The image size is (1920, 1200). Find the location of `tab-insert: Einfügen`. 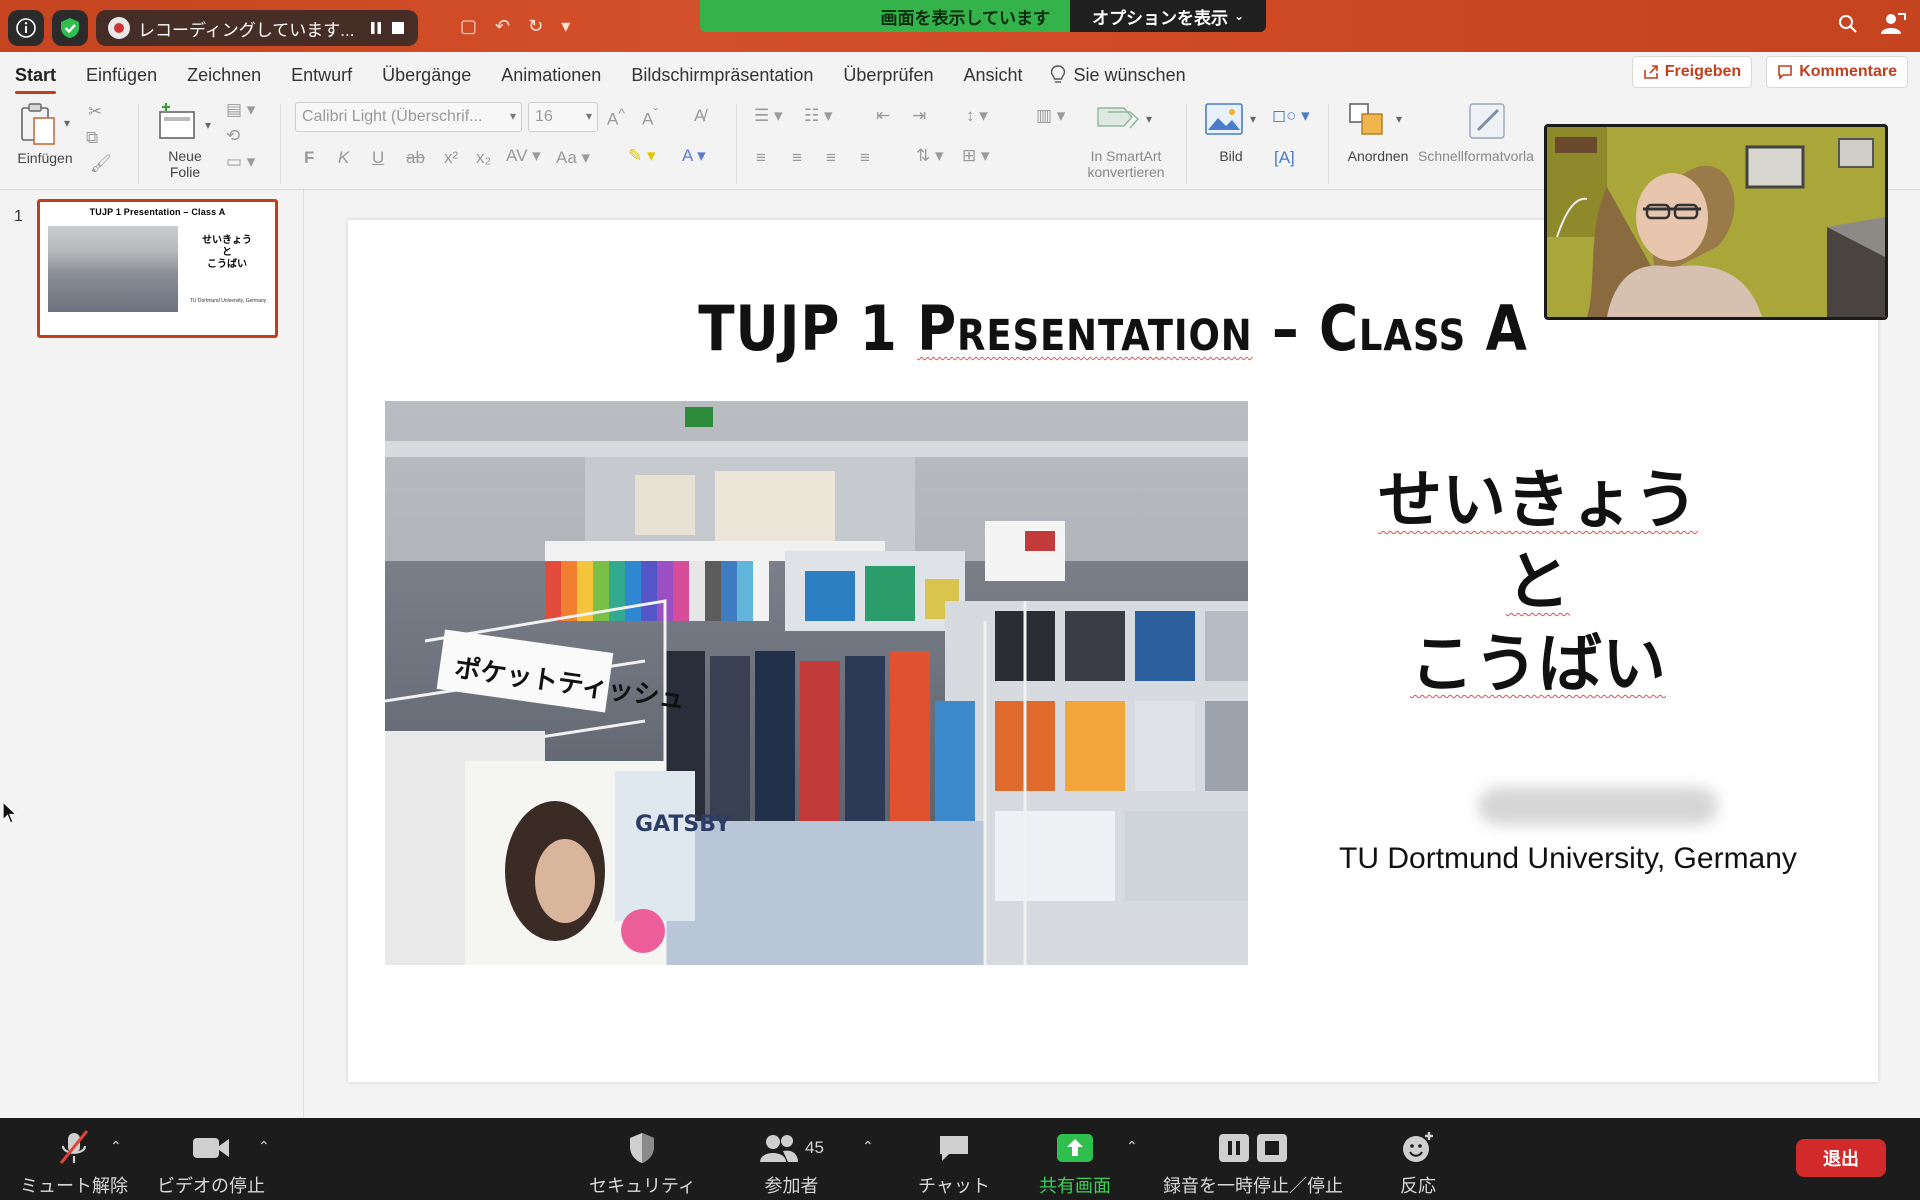

tab-insert: Einfügen is located at coordinates (121, 75).